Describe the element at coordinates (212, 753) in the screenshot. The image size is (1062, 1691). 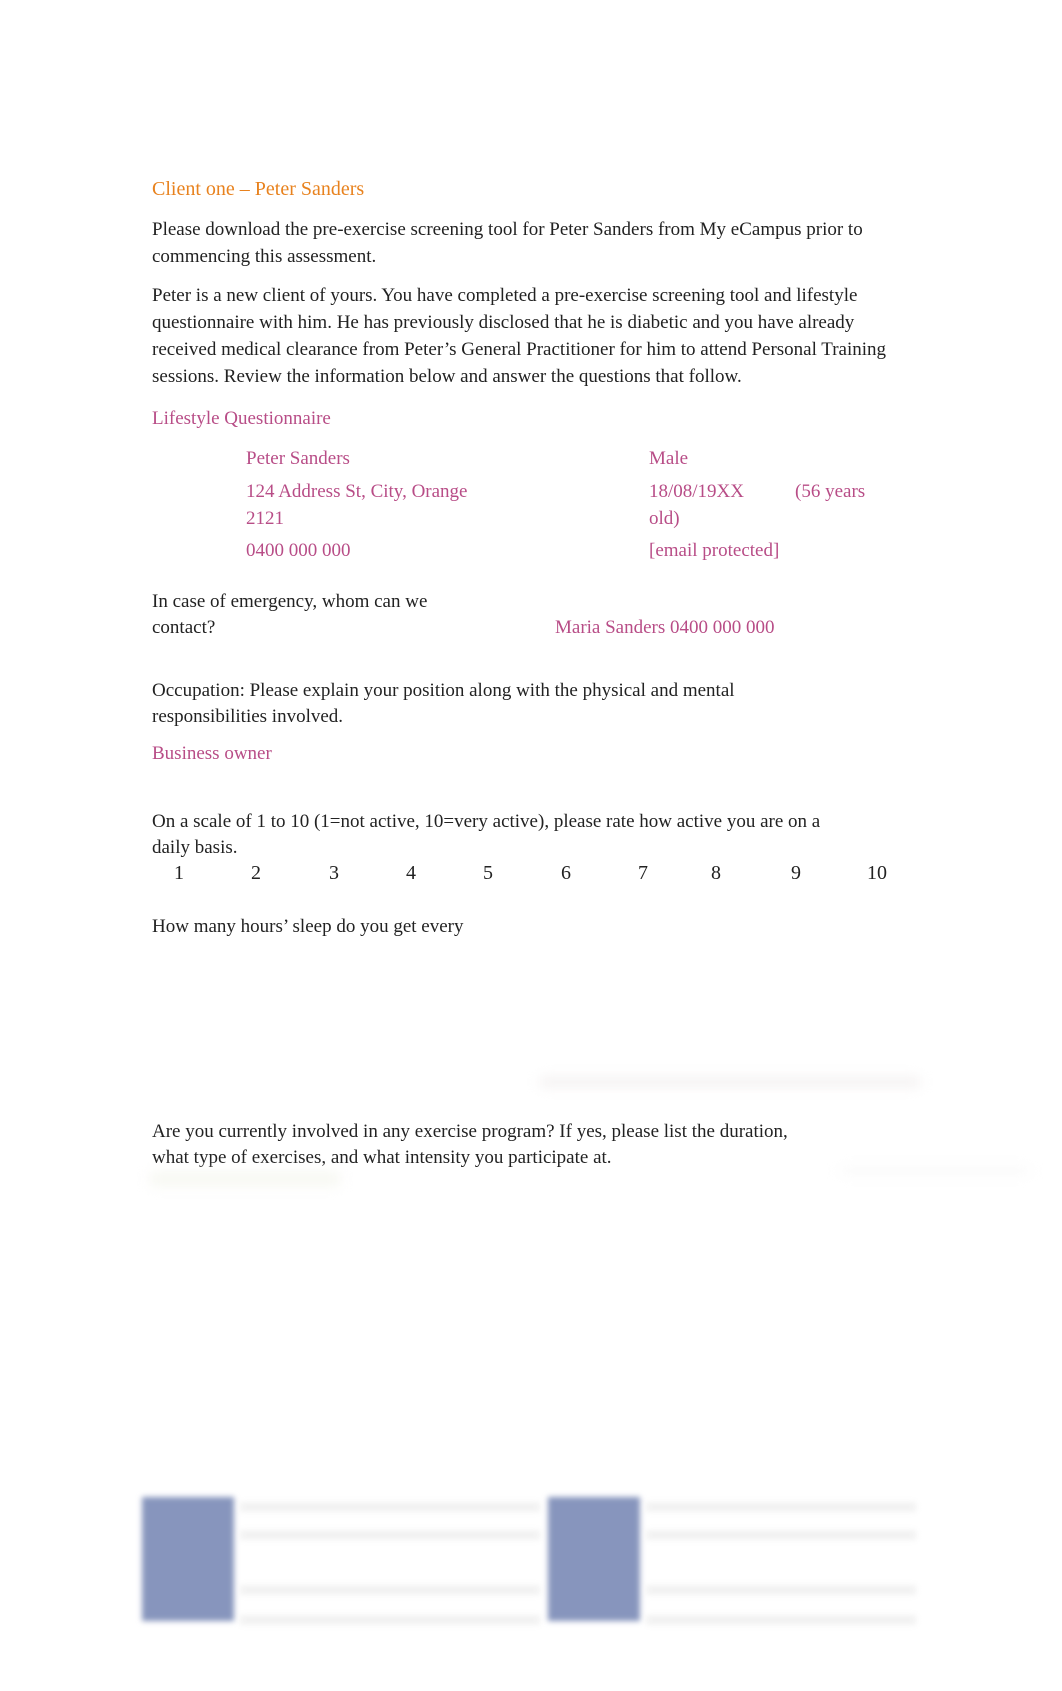
I see `occupation-answer: Business owner` at that location.